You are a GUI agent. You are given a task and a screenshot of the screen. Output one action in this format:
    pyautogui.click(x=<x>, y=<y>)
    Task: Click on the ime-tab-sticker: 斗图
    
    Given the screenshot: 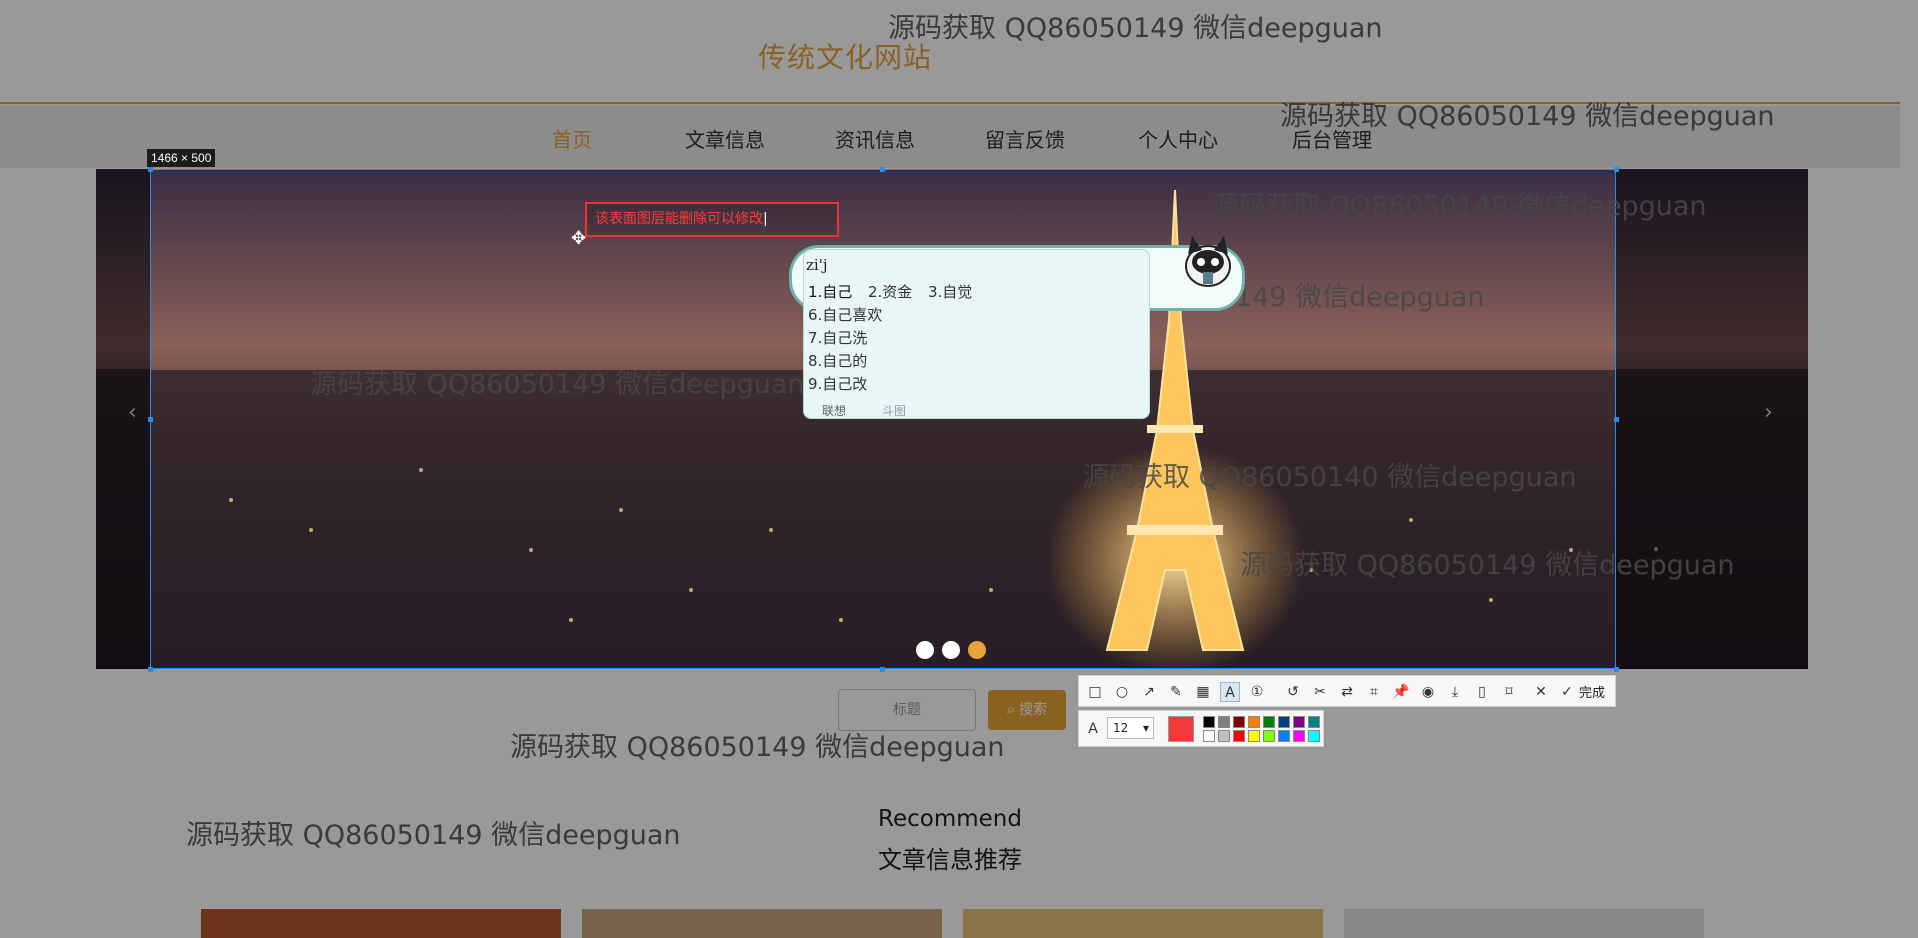 What is the action you would take?
    pyautogui.click(x=894, y=410)
    